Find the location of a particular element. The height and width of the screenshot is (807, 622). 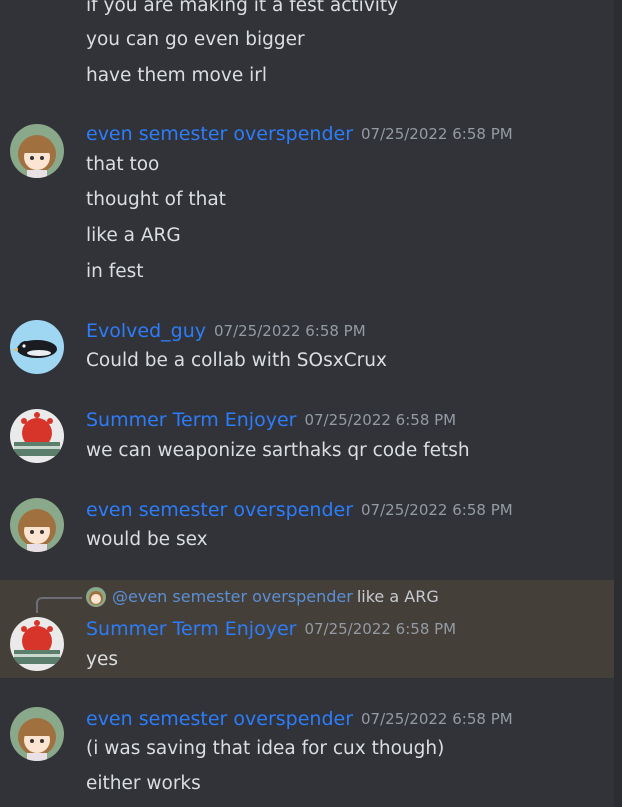

message-line: would be sex is located at coordinates (147, 539).